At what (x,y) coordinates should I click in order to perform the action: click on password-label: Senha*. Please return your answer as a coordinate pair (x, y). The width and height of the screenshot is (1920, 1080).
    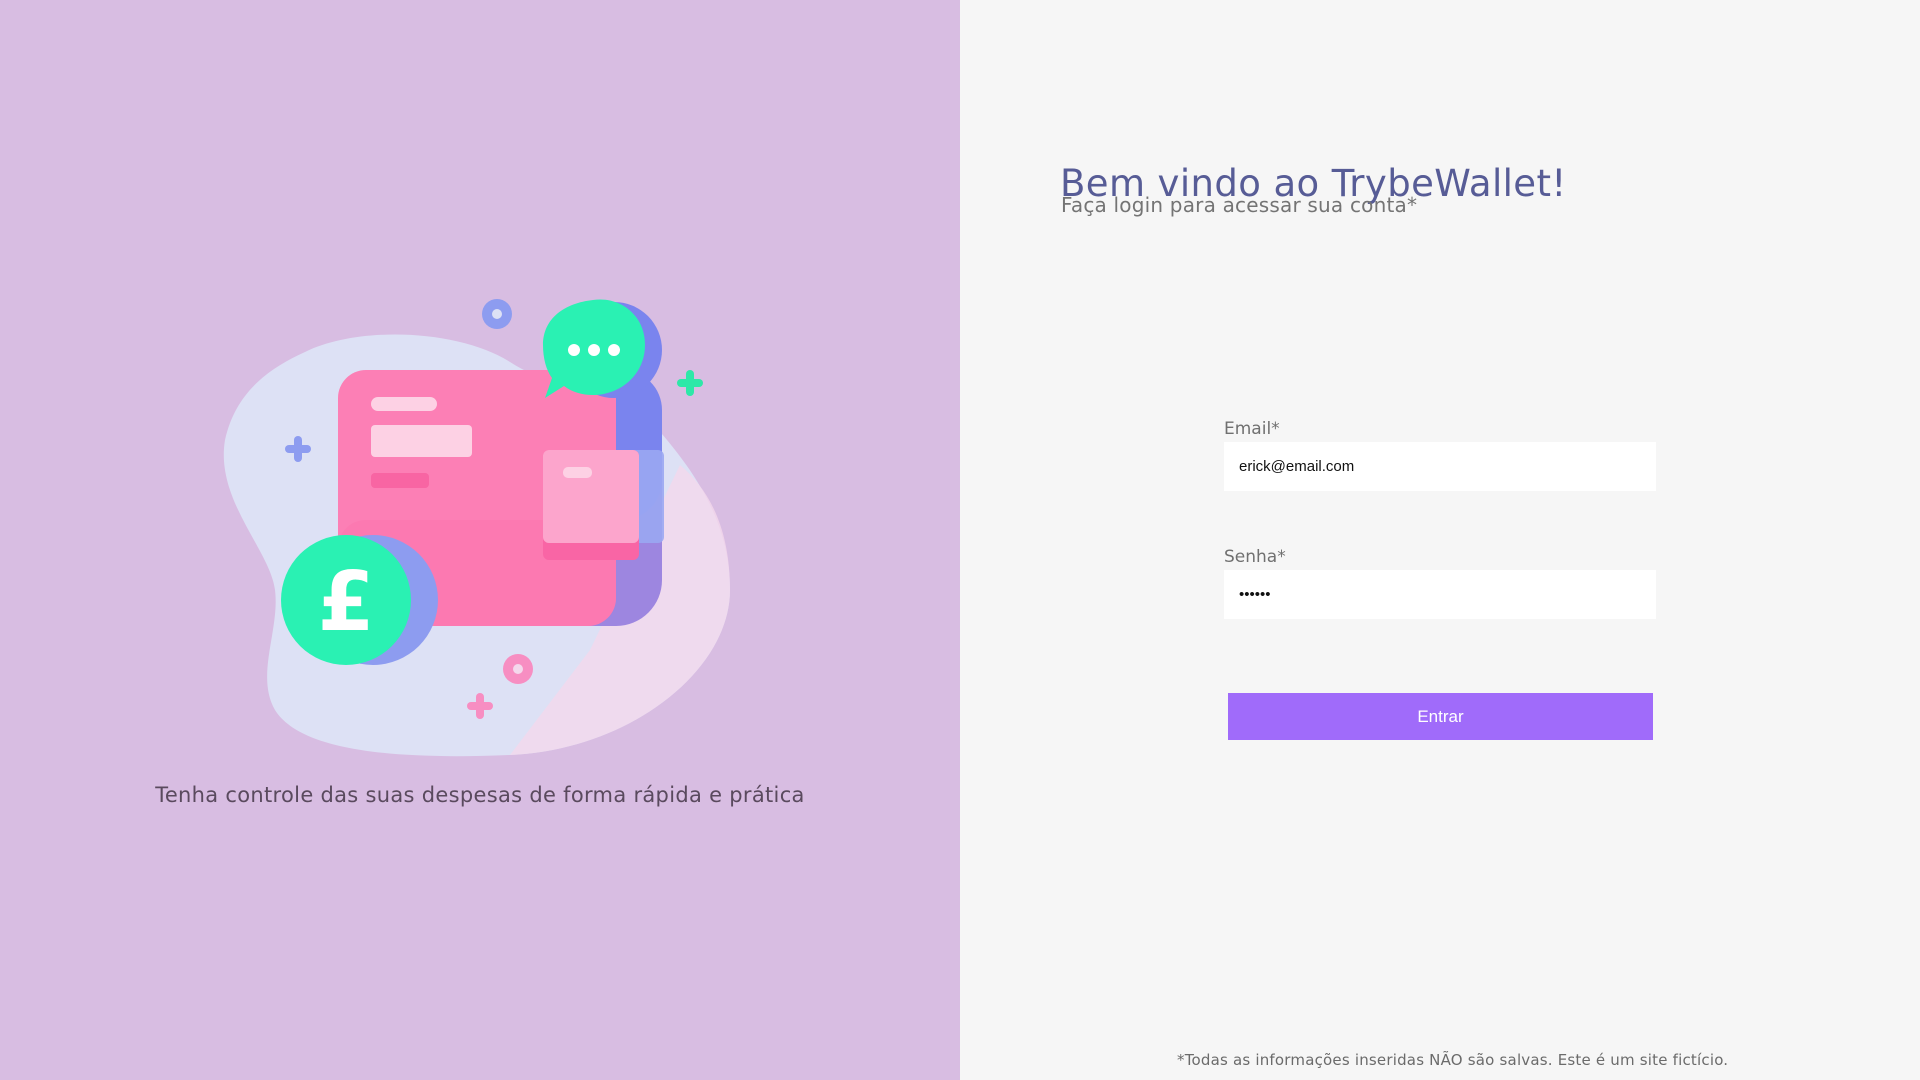
    Looking at the image, I should click on (1255, 557).